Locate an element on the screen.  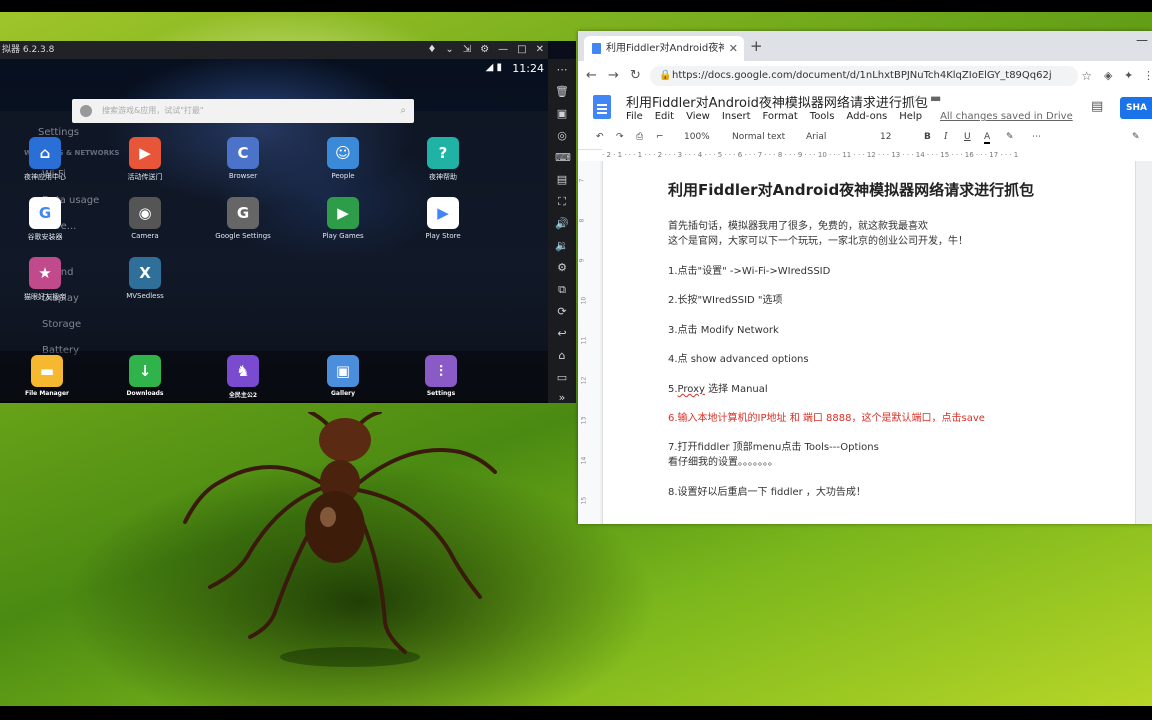
forward-arrow-icon: → is located at coordinates (613, 75).